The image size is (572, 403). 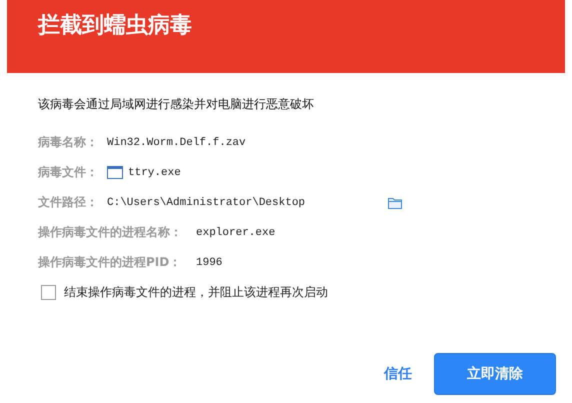 I want to click on checkbox, so click(x=48, y=292).